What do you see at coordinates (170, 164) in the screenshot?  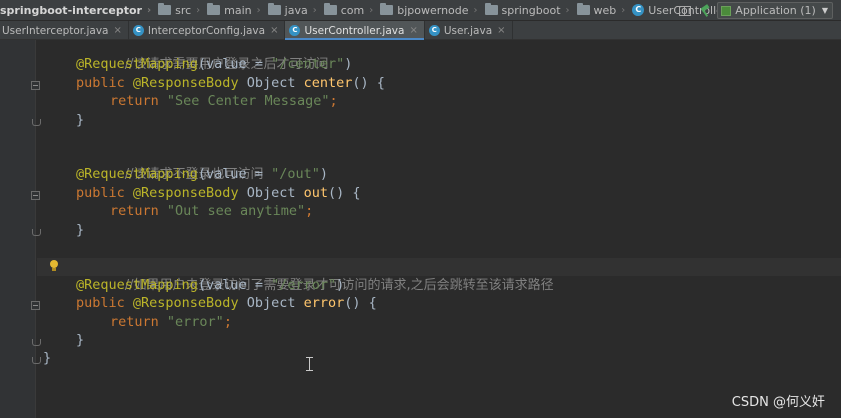 I see `code-line: //该请求不登录也可访问` at bounding box center [170, 164].